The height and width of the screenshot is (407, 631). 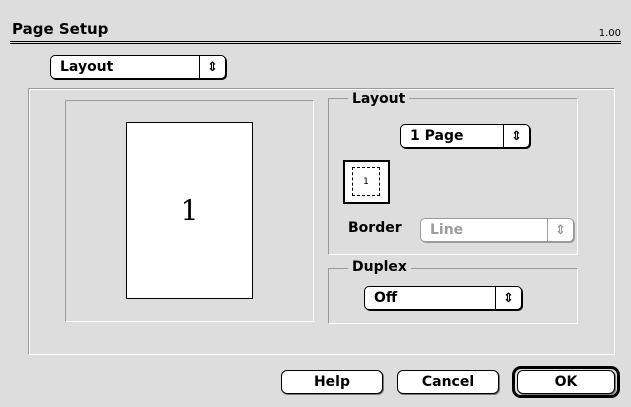 I want to click on border-popup: Line ⇕, so click(x=497, y=230).